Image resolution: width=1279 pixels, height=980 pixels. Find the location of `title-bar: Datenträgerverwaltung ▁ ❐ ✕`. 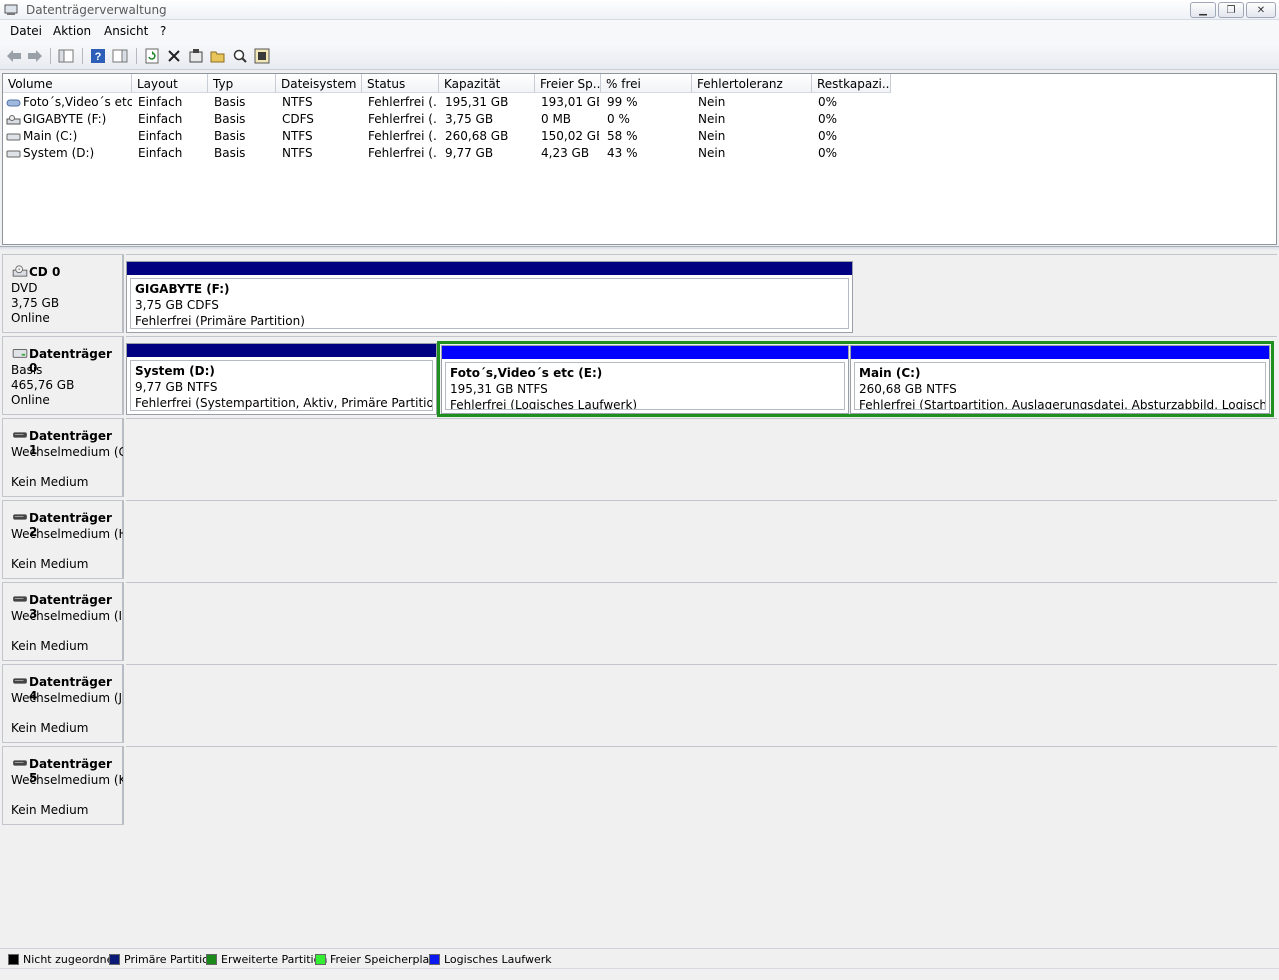

title-bar: Datenträgerverwaltung ▁ ❐ ✕ is located at coordinates (639, 10).